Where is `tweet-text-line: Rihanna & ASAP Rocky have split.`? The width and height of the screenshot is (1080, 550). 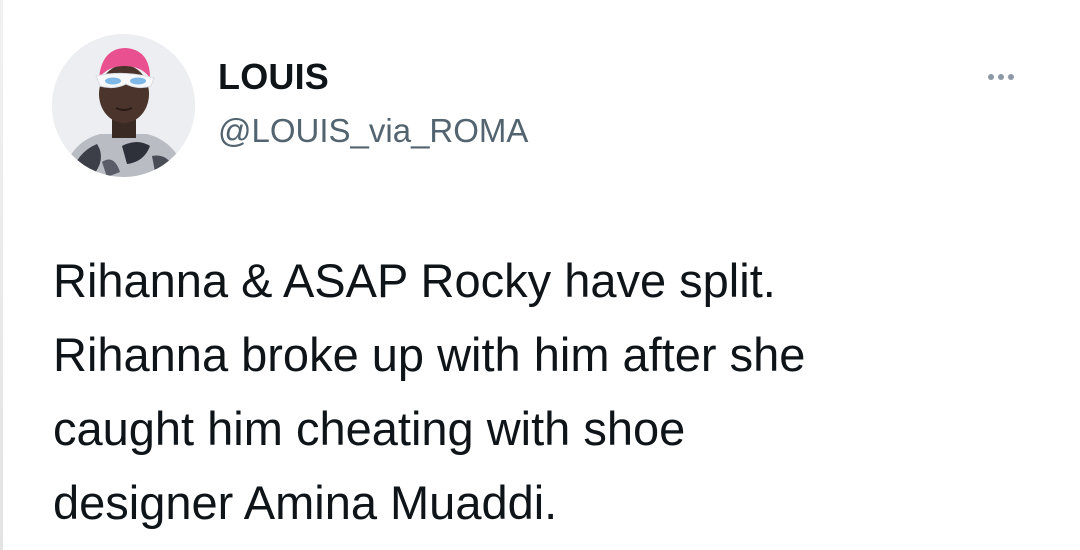
tweet-text-line: Rihanna & ASAP Rocky have split. is located at coordinates (414, 280).